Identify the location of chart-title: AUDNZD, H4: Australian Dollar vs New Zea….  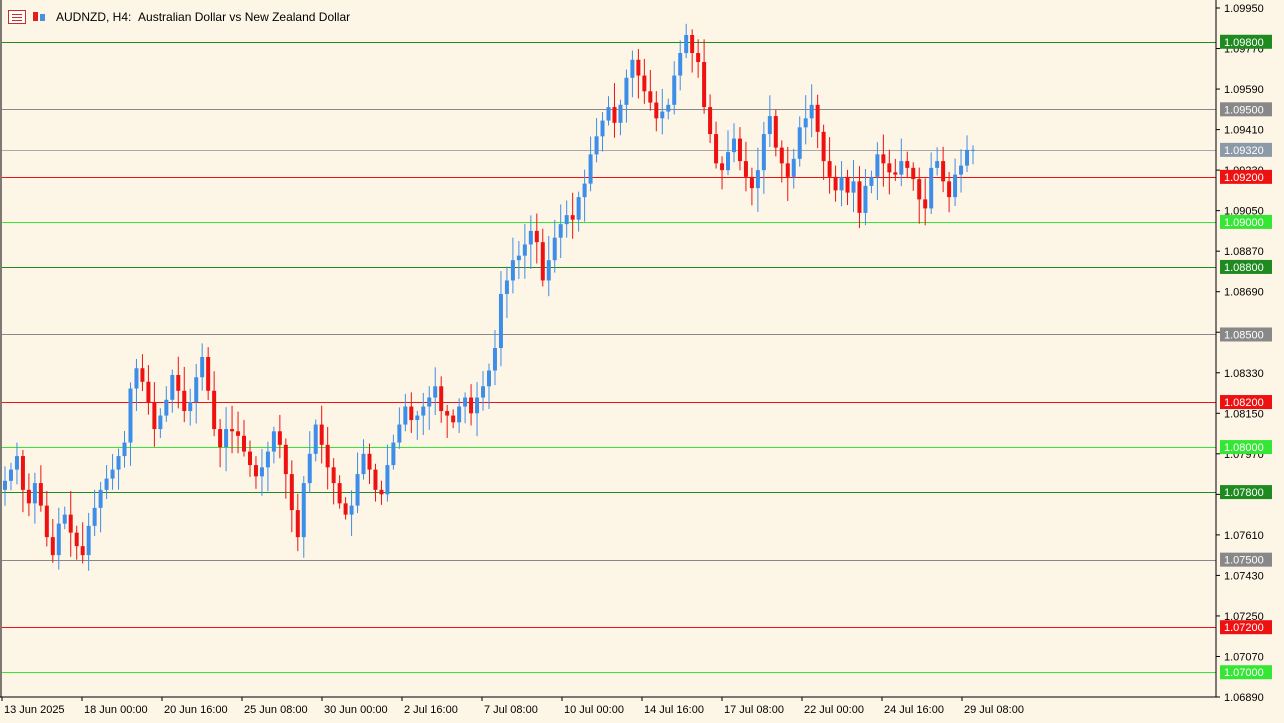
(203, 17).